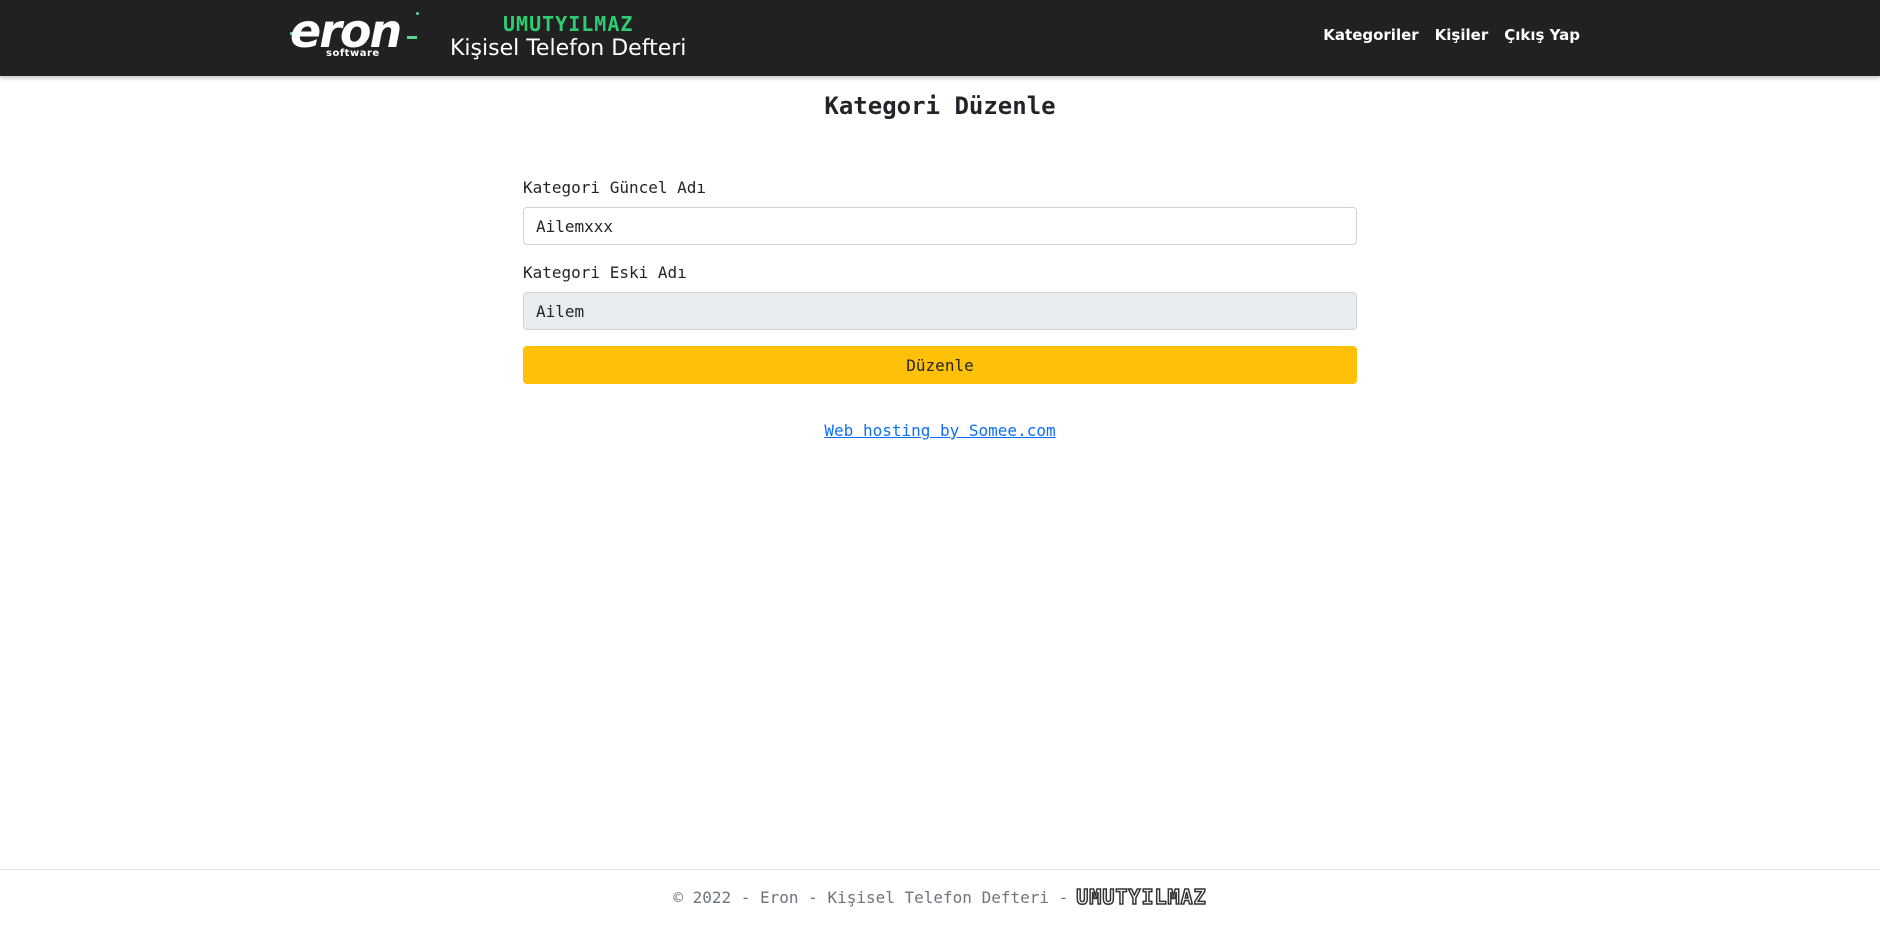 The image size is (1880, 931). Describe the element at coordinates (940, 106) in the screenshot. I see `page-title: Kategori Düzenle` at that location.